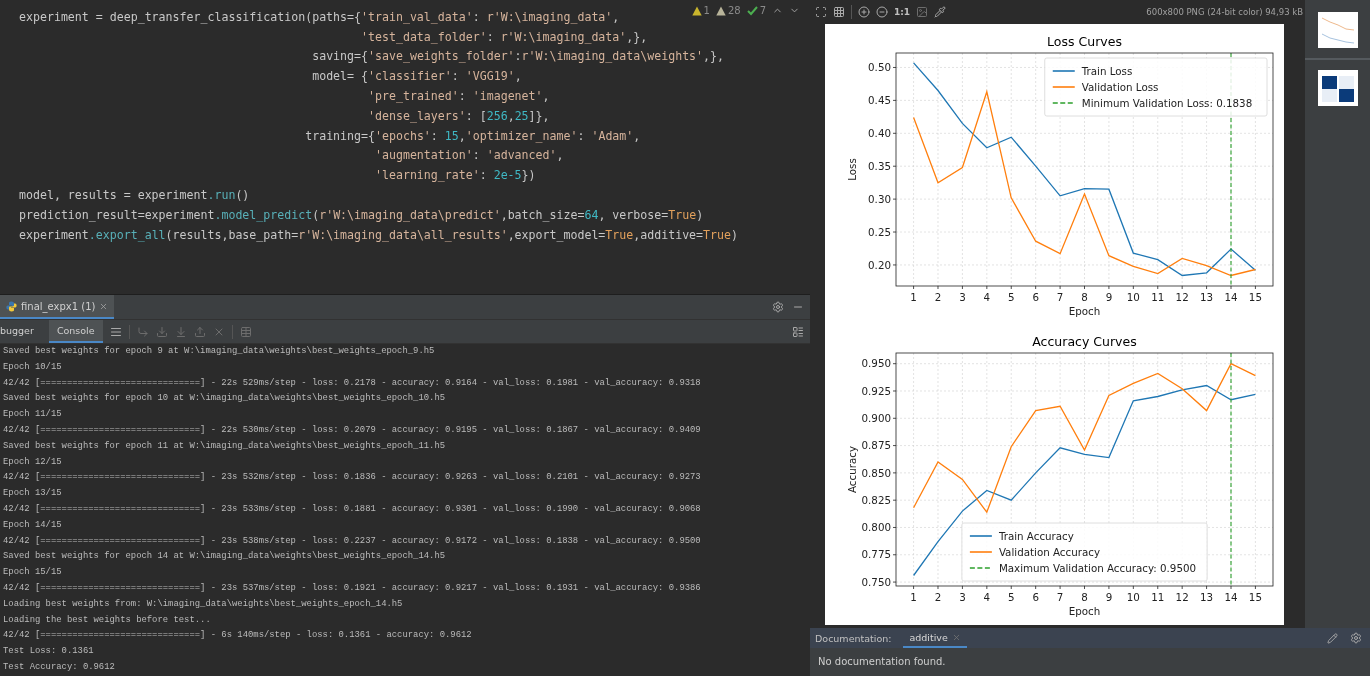 The height and width of the screenshot is (676, 1370). I want to click on run-tab: final_expx1 (1), so click(57, 307).